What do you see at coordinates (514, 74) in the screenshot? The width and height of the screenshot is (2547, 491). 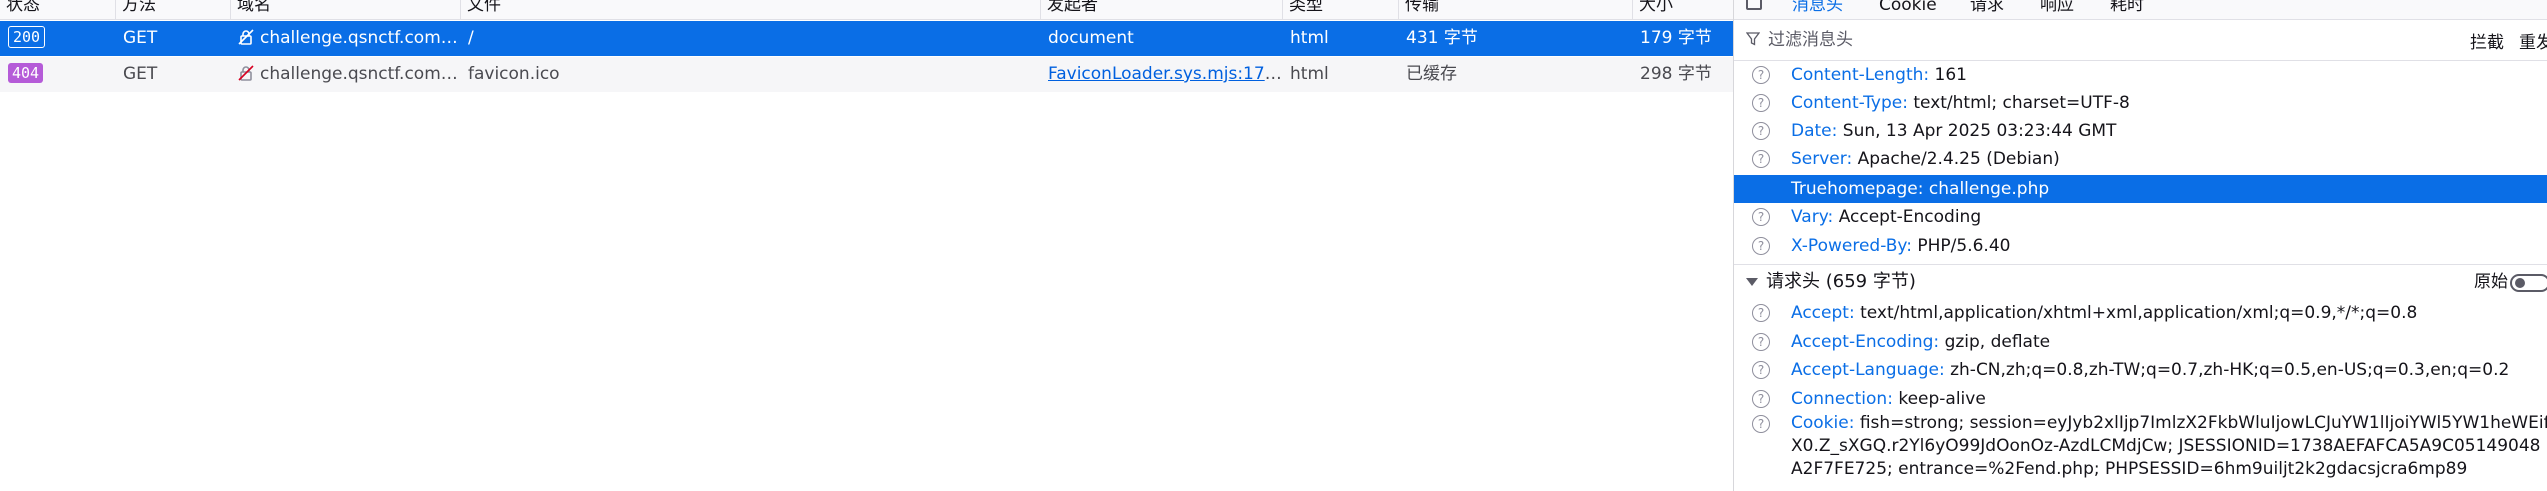 I see `file-cell: favicon.ico` at bounding box center [514, 74].